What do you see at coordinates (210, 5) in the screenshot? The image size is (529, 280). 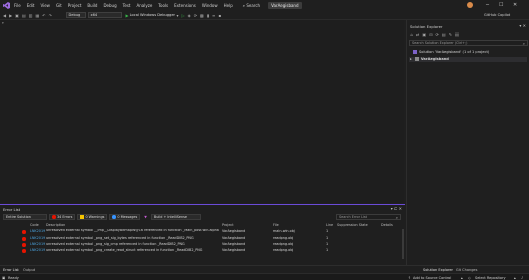 I see `menu-window: Window` at bounding box center [210, 5].